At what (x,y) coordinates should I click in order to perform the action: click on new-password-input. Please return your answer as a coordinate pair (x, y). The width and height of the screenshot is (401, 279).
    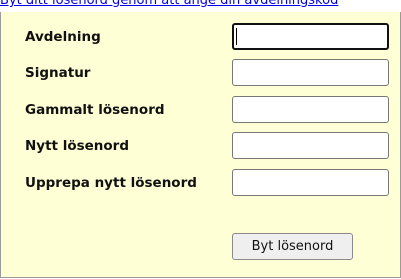
    Looking at the image, I should click on (310, 145).